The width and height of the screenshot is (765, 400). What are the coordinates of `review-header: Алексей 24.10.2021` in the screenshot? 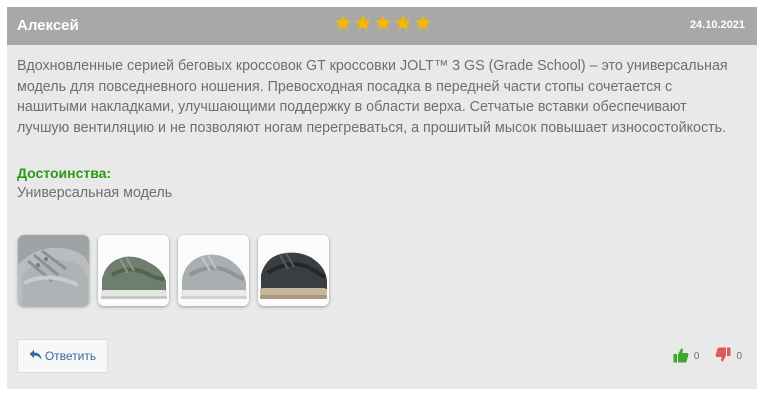 It's located at (382, 26).